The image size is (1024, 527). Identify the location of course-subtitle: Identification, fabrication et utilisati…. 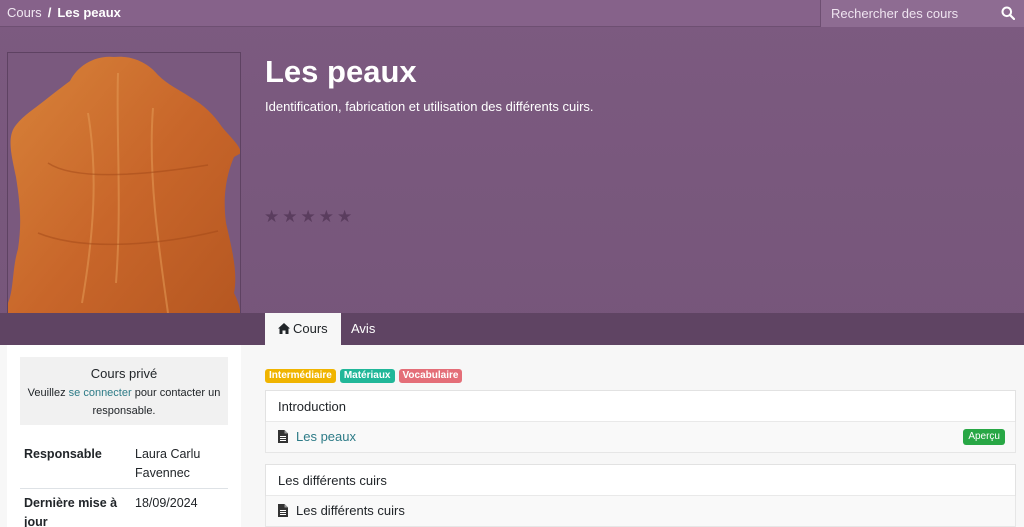
(429, 106).